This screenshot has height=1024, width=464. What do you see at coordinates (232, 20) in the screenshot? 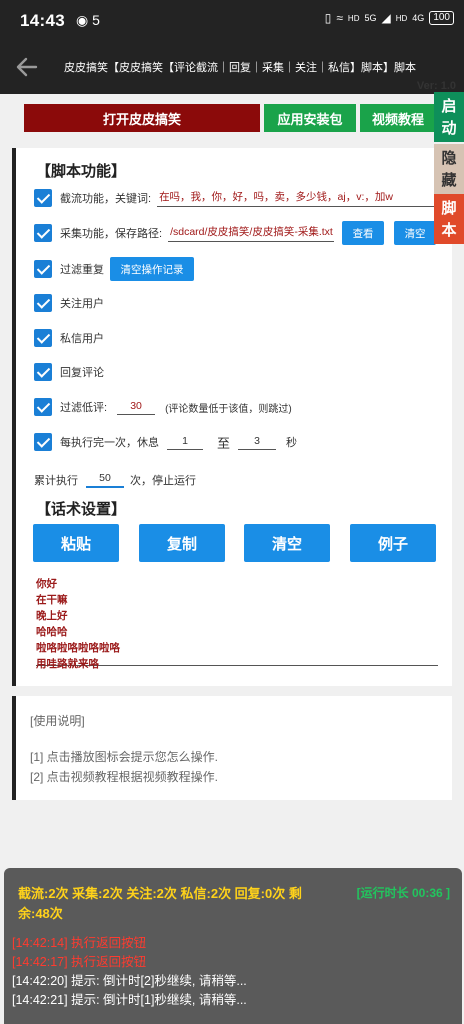
I see `status-bar: 14:43 ◉ 5 ▯ ≈ HD 5G ◢ HD 4G 100` at bounding box center [232, 20].